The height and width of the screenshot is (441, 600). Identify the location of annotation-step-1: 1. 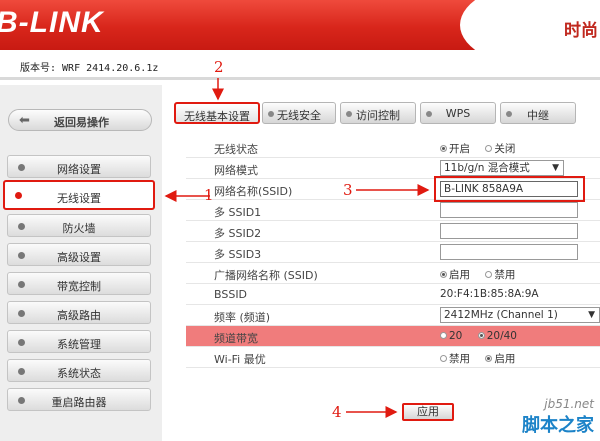
(209, 195).